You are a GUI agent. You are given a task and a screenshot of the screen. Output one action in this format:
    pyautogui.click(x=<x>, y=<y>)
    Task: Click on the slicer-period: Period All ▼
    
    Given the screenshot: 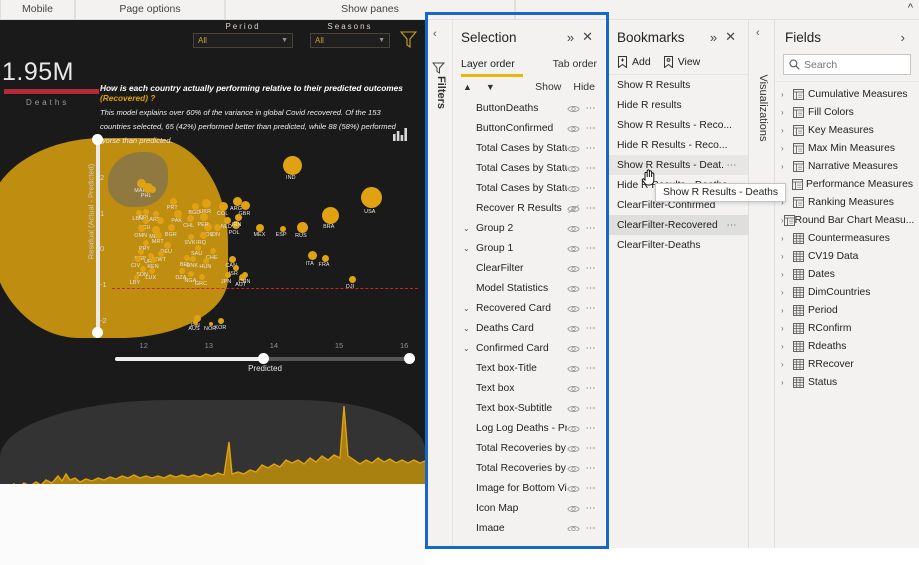 What is the action you would take?
    pyautogui.click(x=243, y=35)
    